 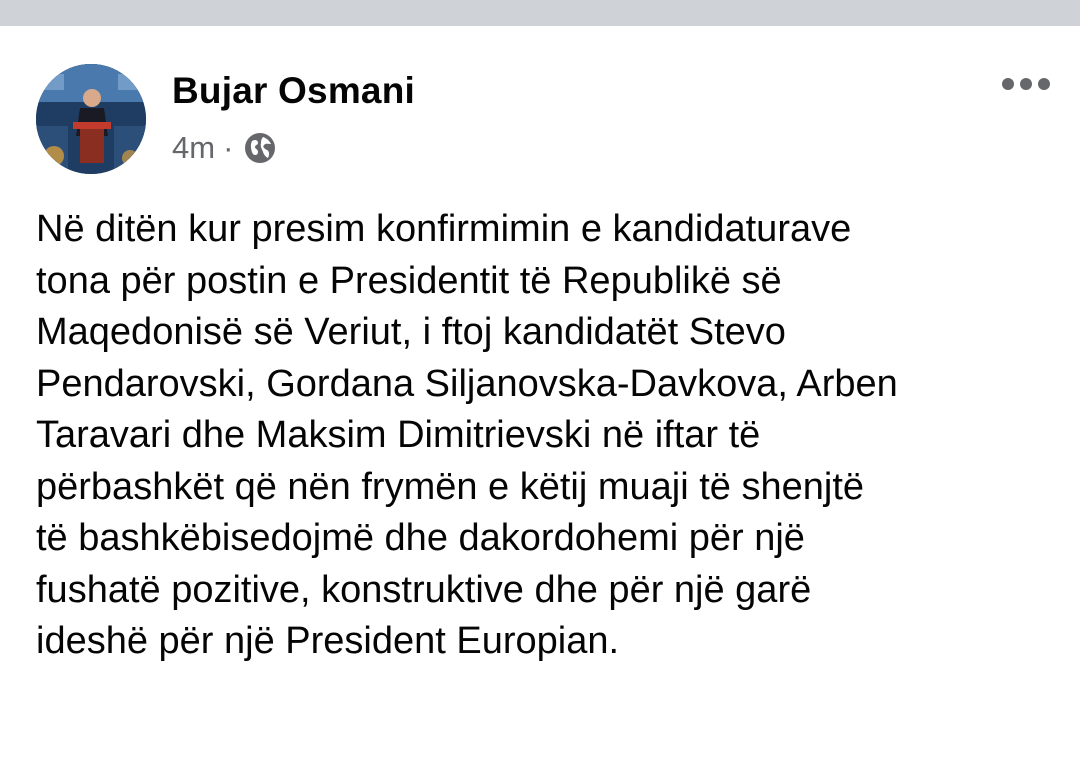 What do you see at coordinates (293, 91) in the screenshot?
I see `author-name: Bujar Osmani` at bounding box center [293, 91].